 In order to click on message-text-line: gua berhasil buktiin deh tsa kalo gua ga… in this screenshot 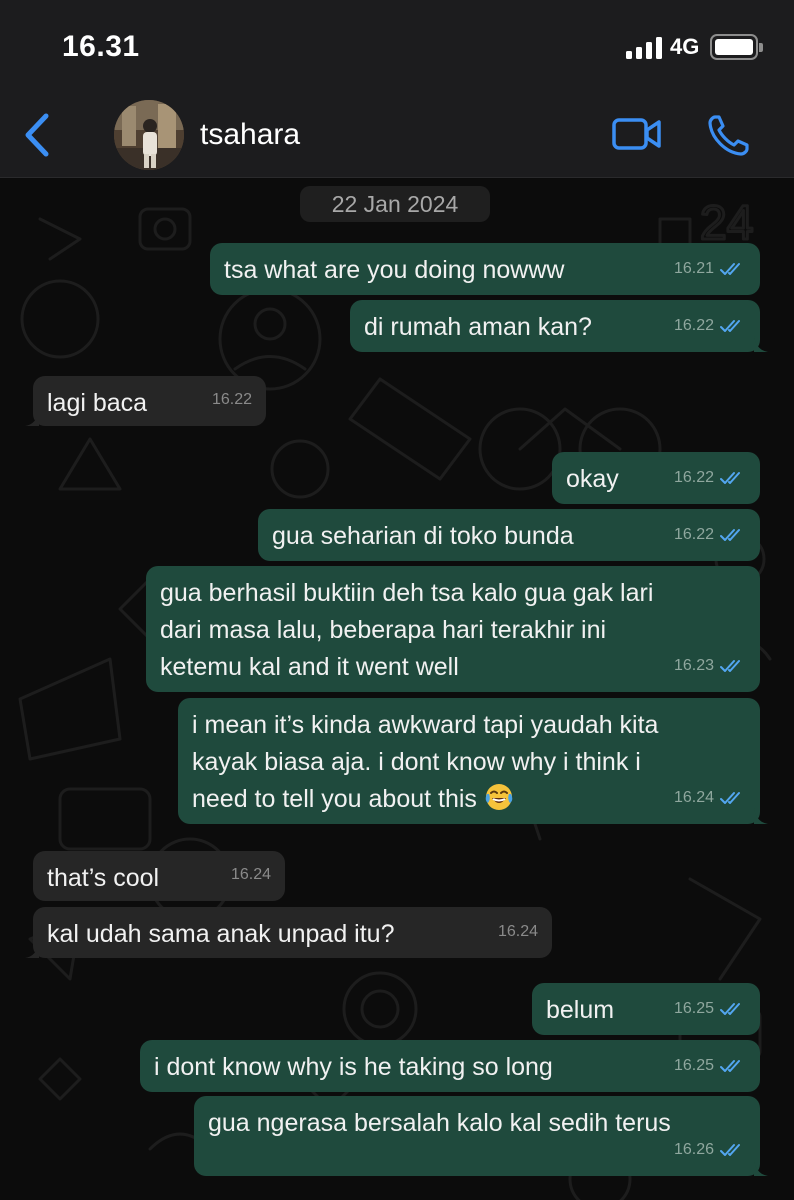, I will do `click(407, 593)`.